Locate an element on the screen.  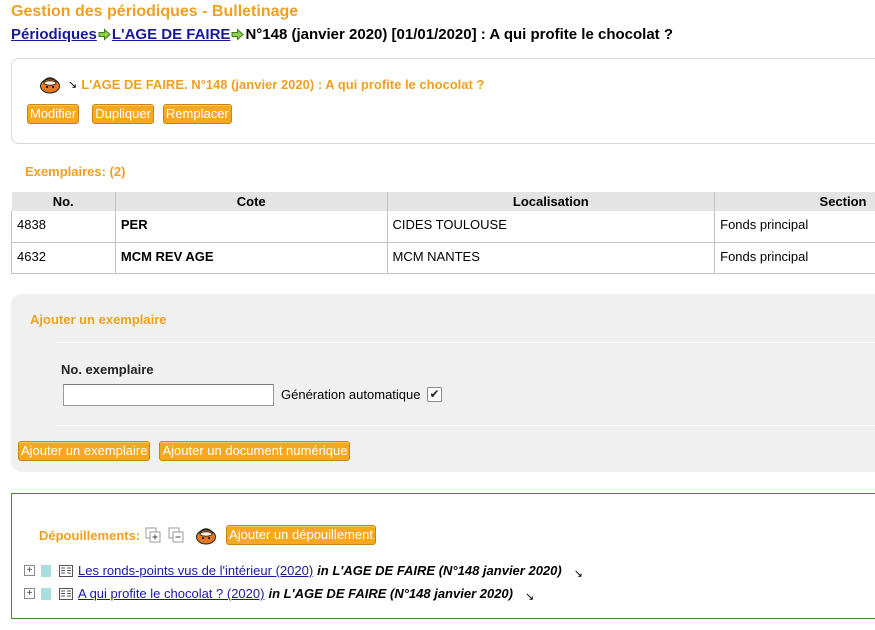
add-exemplaire-title: Ajouter un exemplaire is located at coordinates (98, 319).